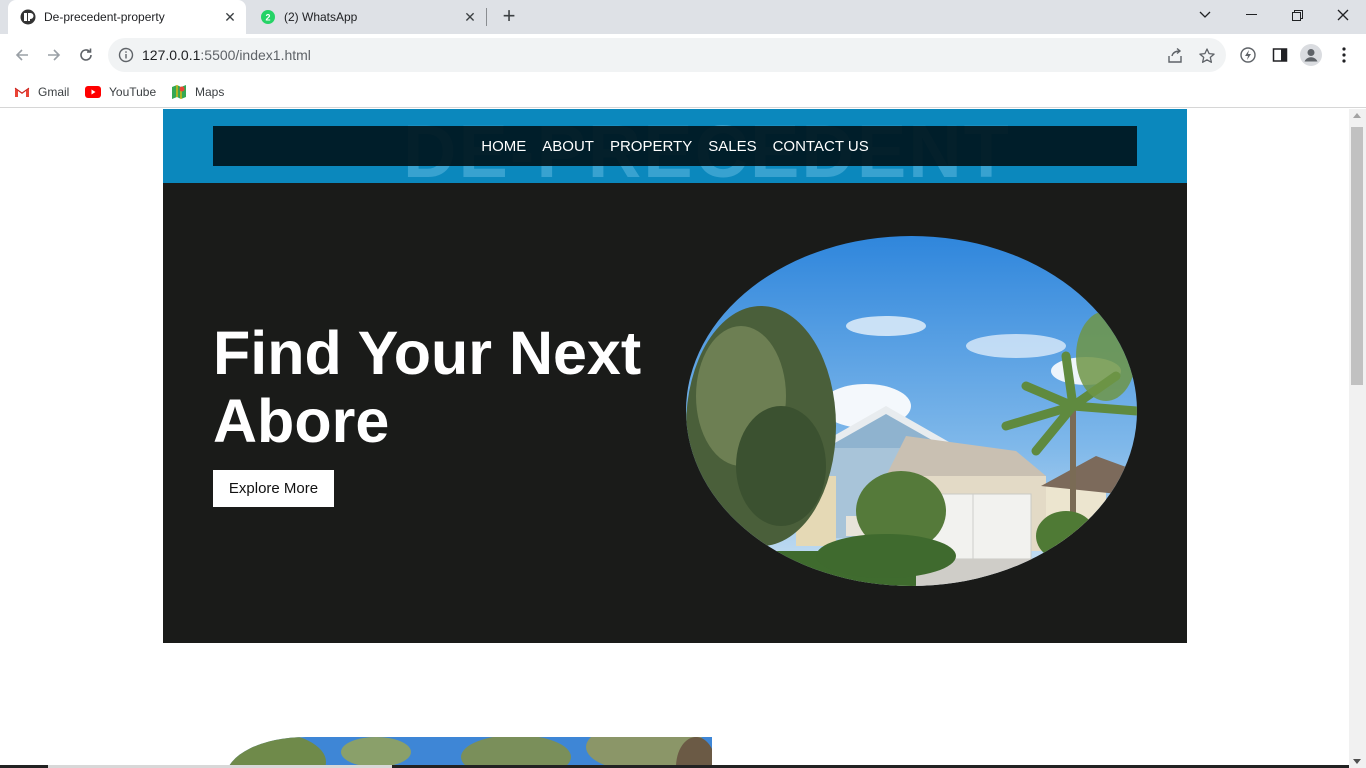 The width and height of the screenshot is (1366, 768). Describe the element at coordinates (427, 387) in the screenshot. I see `hero-title: Find Your Next Abore` at that location.